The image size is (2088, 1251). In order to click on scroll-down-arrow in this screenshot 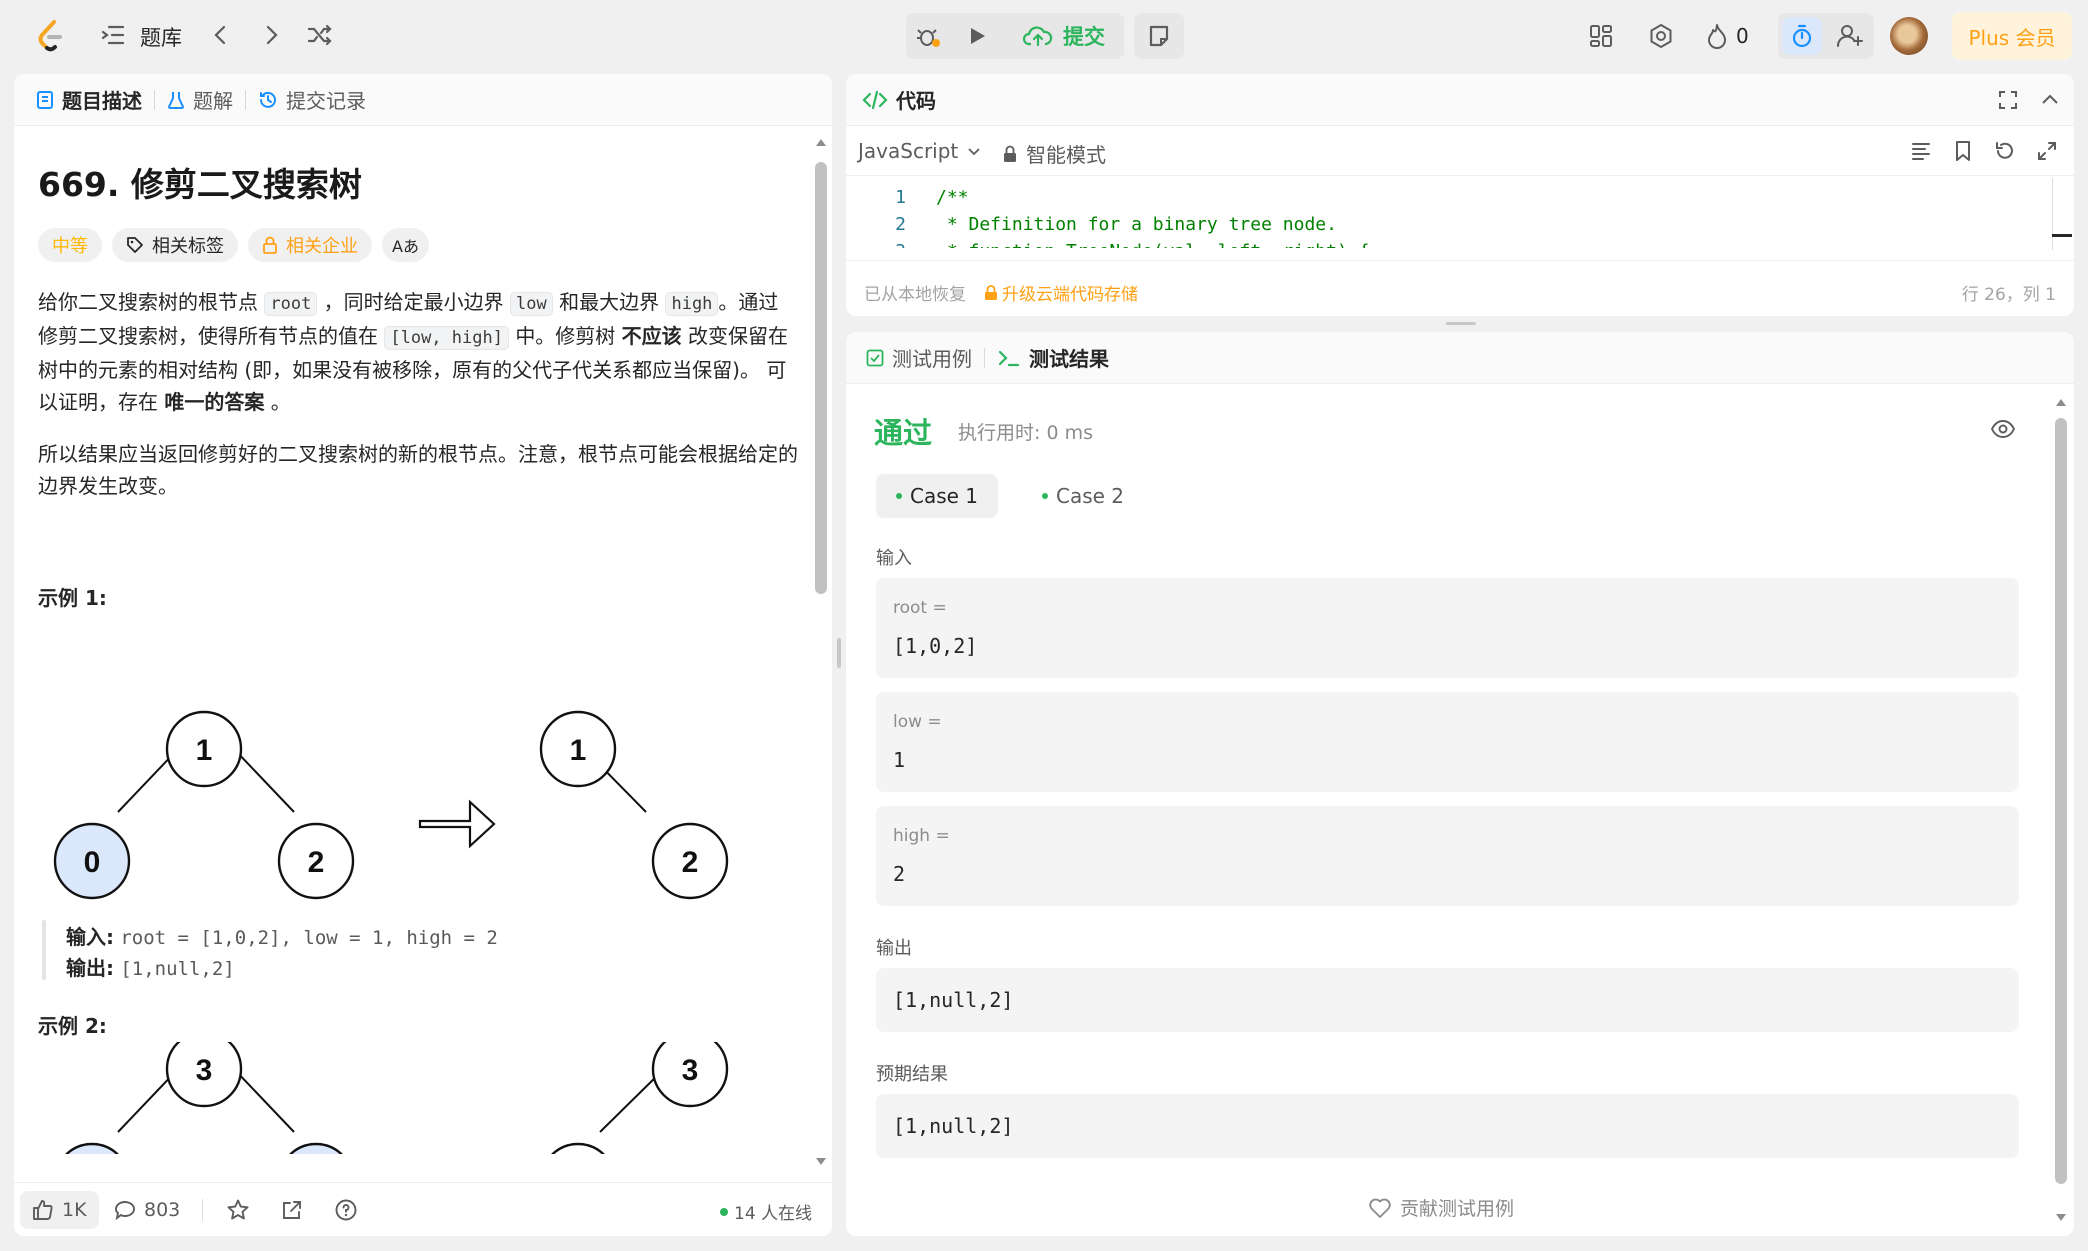, I will do `click(821, 1162)`.